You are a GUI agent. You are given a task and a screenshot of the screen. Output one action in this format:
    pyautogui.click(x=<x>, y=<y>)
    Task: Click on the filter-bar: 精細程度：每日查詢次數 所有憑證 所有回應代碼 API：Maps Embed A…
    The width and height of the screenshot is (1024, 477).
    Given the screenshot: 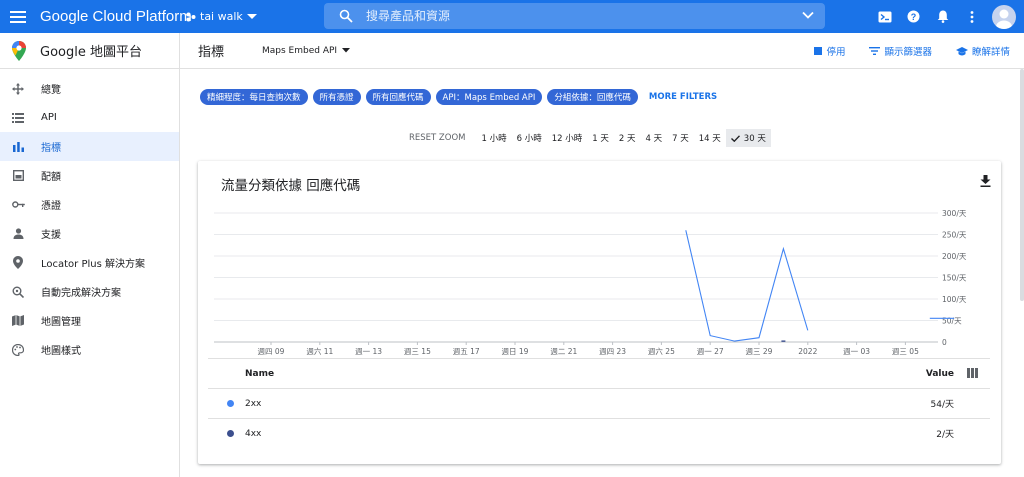 What is the action you would take?
    pyautogui.click(x=458, y=97)
    